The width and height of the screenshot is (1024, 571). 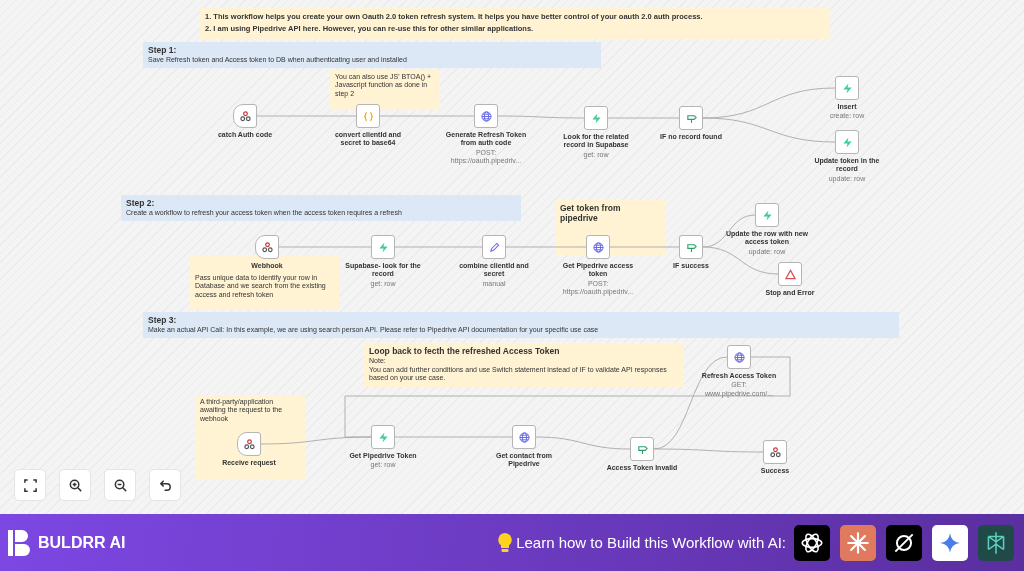 I want to click on brand-name: BULDRR AI, so click(x=82, y=542).